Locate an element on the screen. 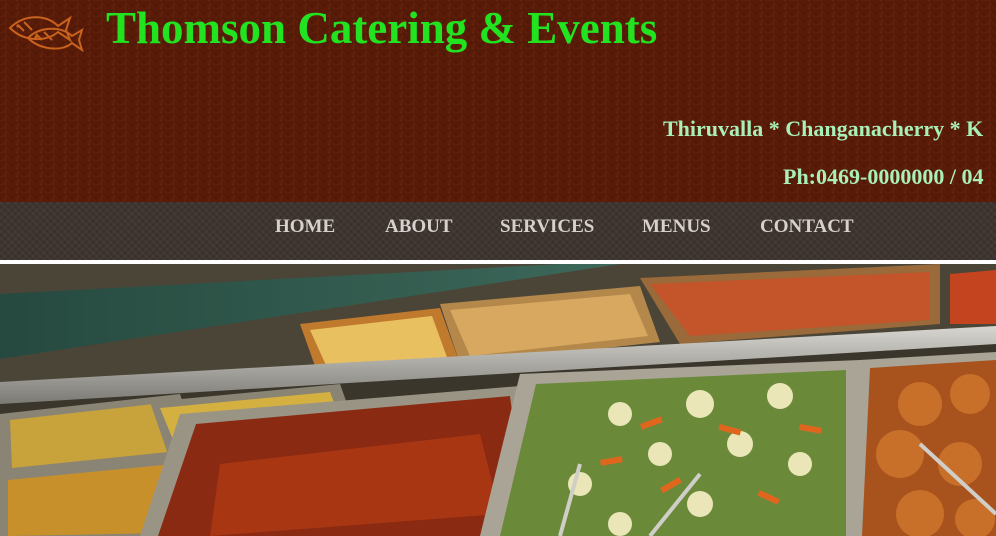  fish-logo-icon is located at coordinates (46, 31).